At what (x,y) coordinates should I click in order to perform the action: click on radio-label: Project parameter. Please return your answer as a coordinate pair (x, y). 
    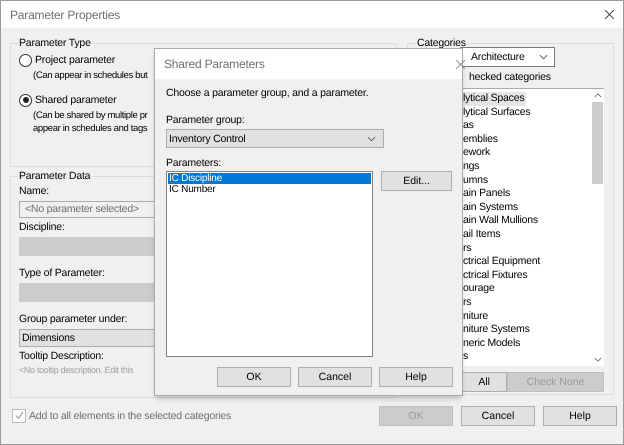
    Looking at the image, I should click on (75, 60).